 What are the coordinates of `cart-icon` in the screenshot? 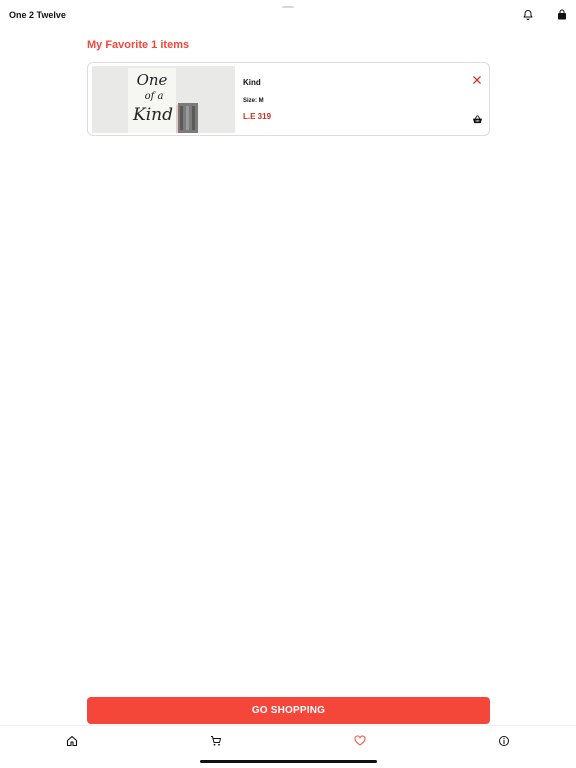 It's located at (216, 741).